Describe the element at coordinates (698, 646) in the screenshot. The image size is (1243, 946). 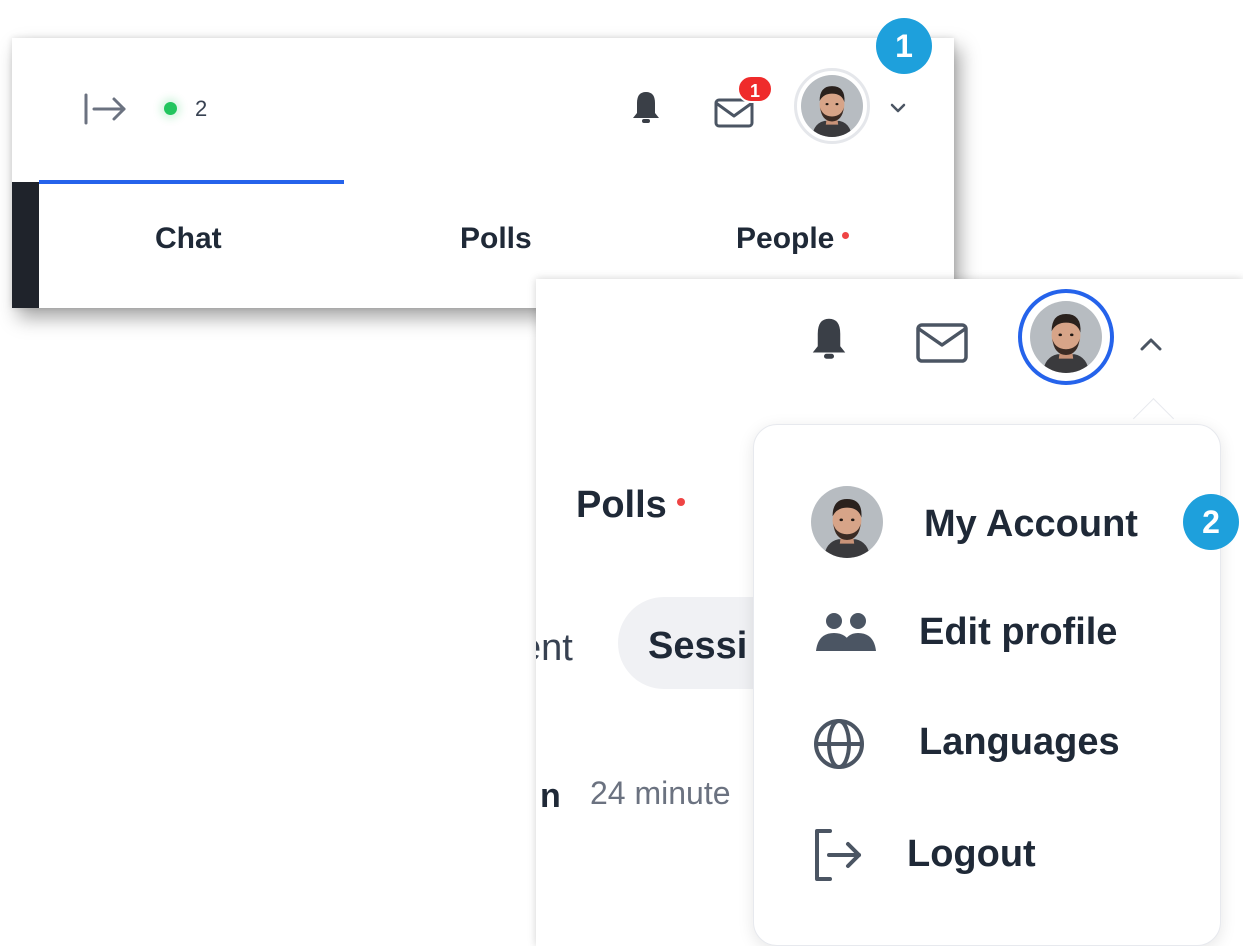
I see `session-filter-label: Sessi` at that location.